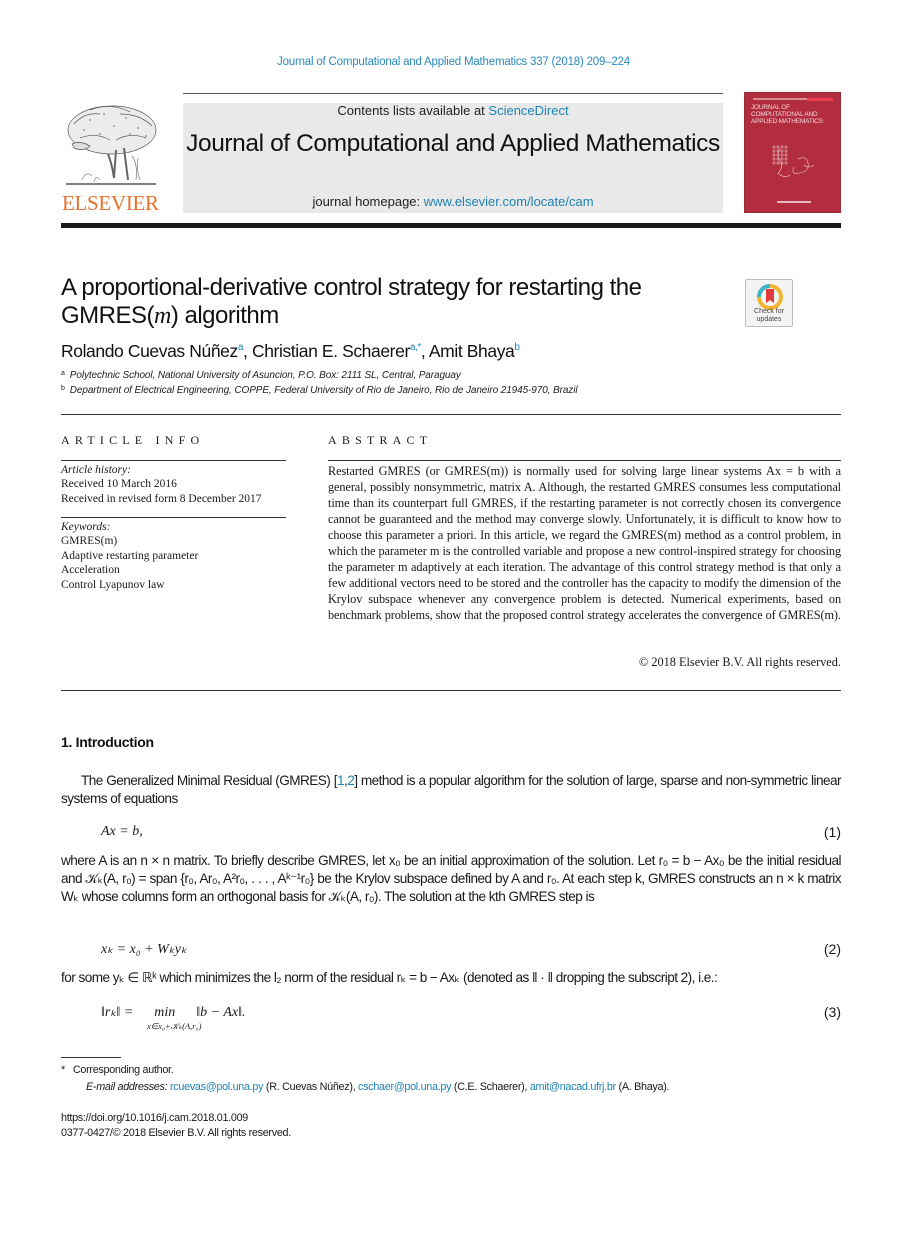 The height and width of the screenshot is (1238, 907). I want to click on author-name: Christian E. Schaerer, so click(331, 351).